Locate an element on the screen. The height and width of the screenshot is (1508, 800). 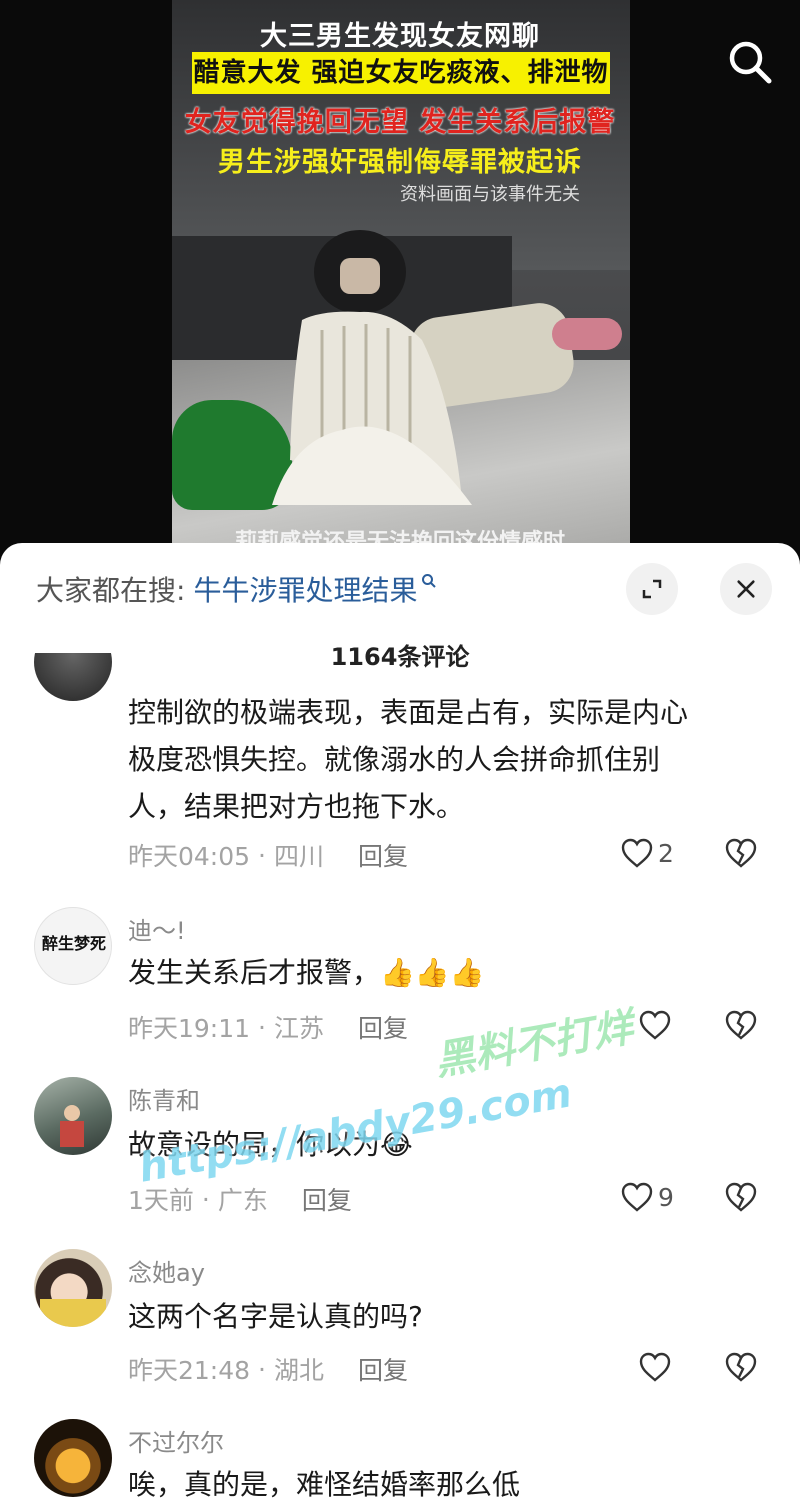
comment-username: 不过尔尔 is located at coordinates (176, 1440).